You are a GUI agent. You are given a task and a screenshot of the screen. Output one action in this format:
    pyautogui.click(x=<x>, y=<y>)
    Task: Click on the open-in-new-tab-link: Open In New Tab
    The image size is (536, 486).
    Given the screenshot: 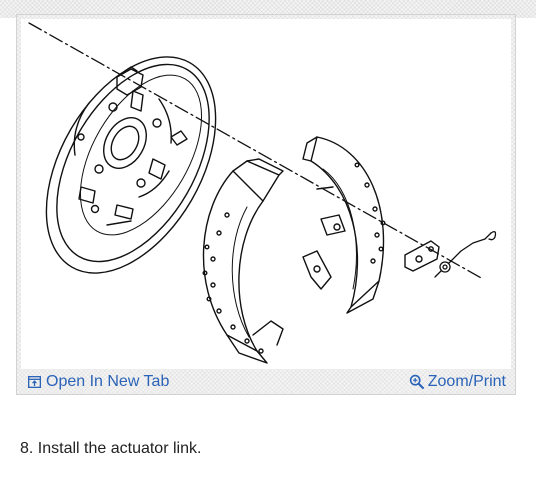 What is the action you would take?
    pyautogui.click(x=98, y=382)
    